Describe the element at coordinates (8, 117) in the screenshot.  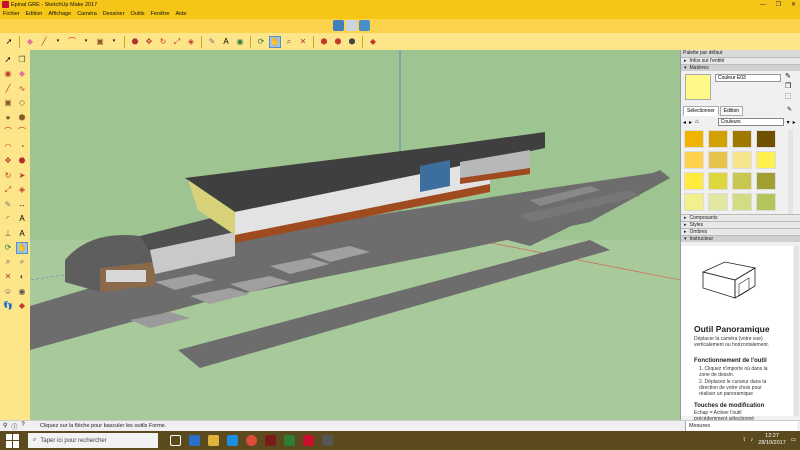
I see `circle-icon: ●` at that location.